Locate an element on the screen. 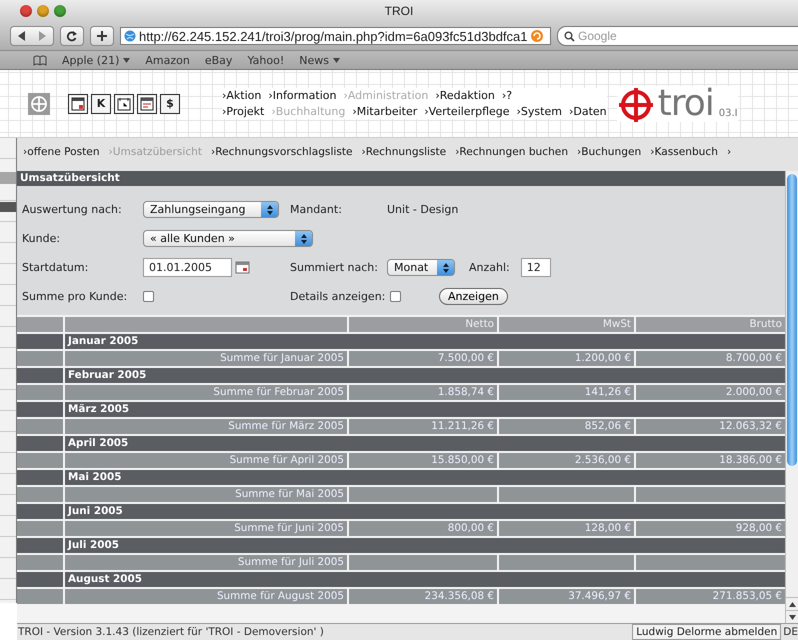 The image size is (798, 640). field-label: Startdatum: is located at coordinates (56, 267).